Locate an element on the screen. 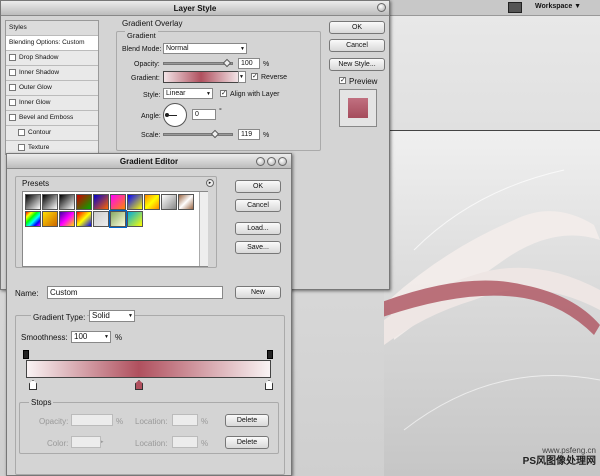 The height and width of the screenshot is (476, 600). preset-swatches is located at coordinates (111, 210).